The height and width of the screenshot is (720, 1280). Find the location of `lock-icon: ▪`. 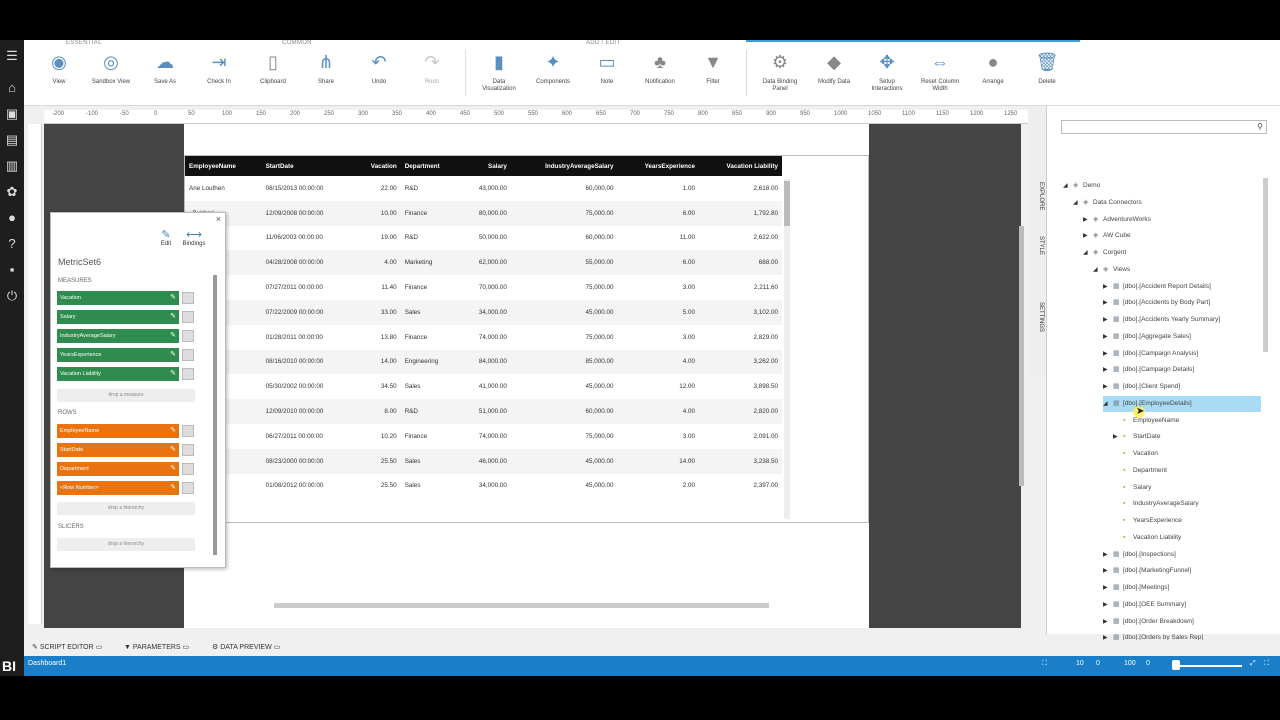

lock-icon: ▪ is located at coordinates (12, 270).